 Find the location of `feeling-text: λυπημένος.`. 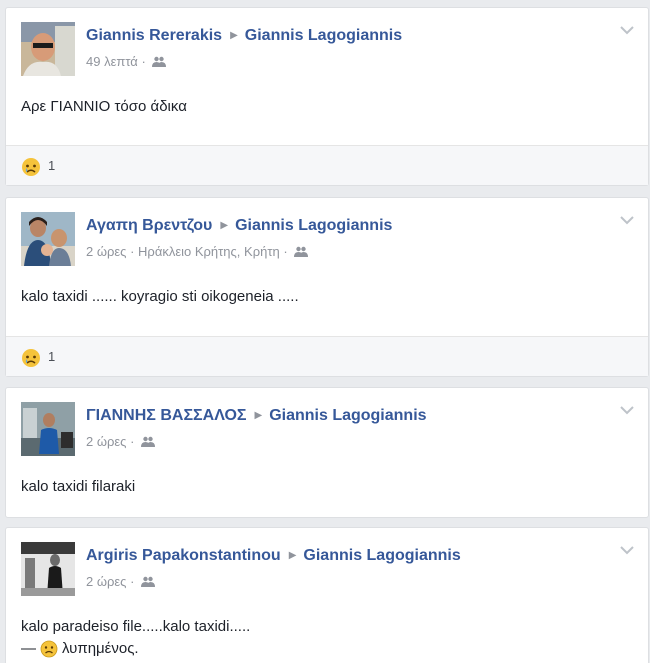

feeling-text: λυπημένος. is located at coordinates (100, 649).